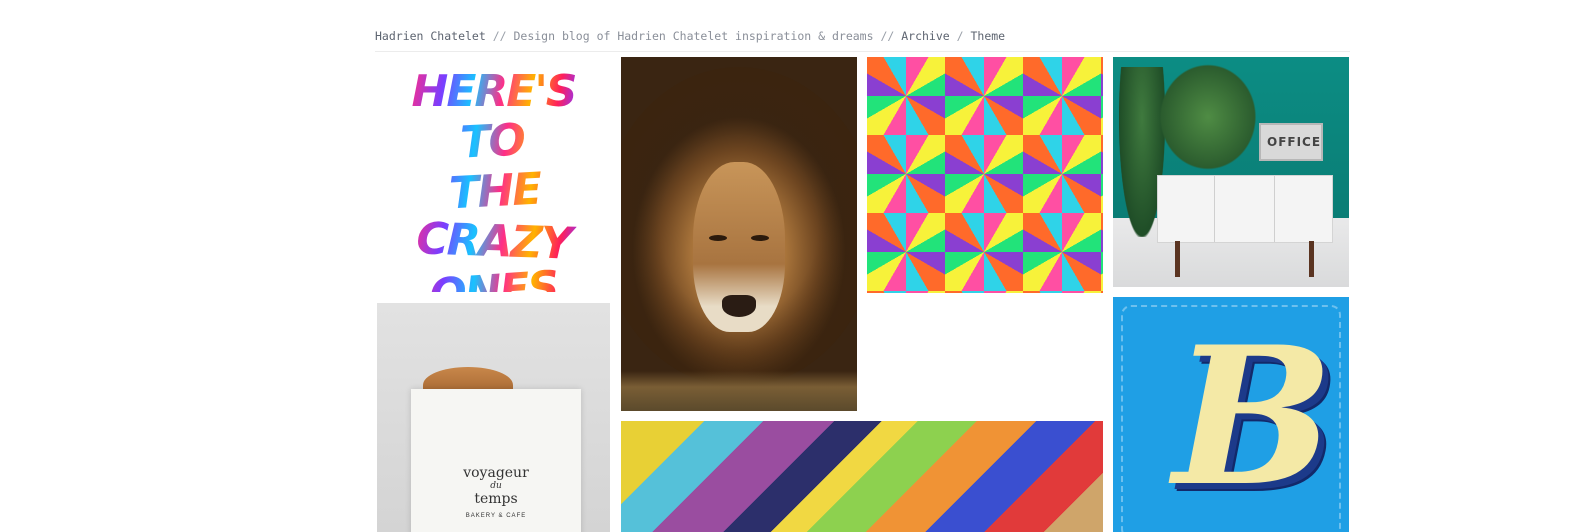 The image size is (1594, 532). What do you see at coordinates (925, 36) in the screenshot?
I see `archive-link: Archive` at bounding box center [925, 36].